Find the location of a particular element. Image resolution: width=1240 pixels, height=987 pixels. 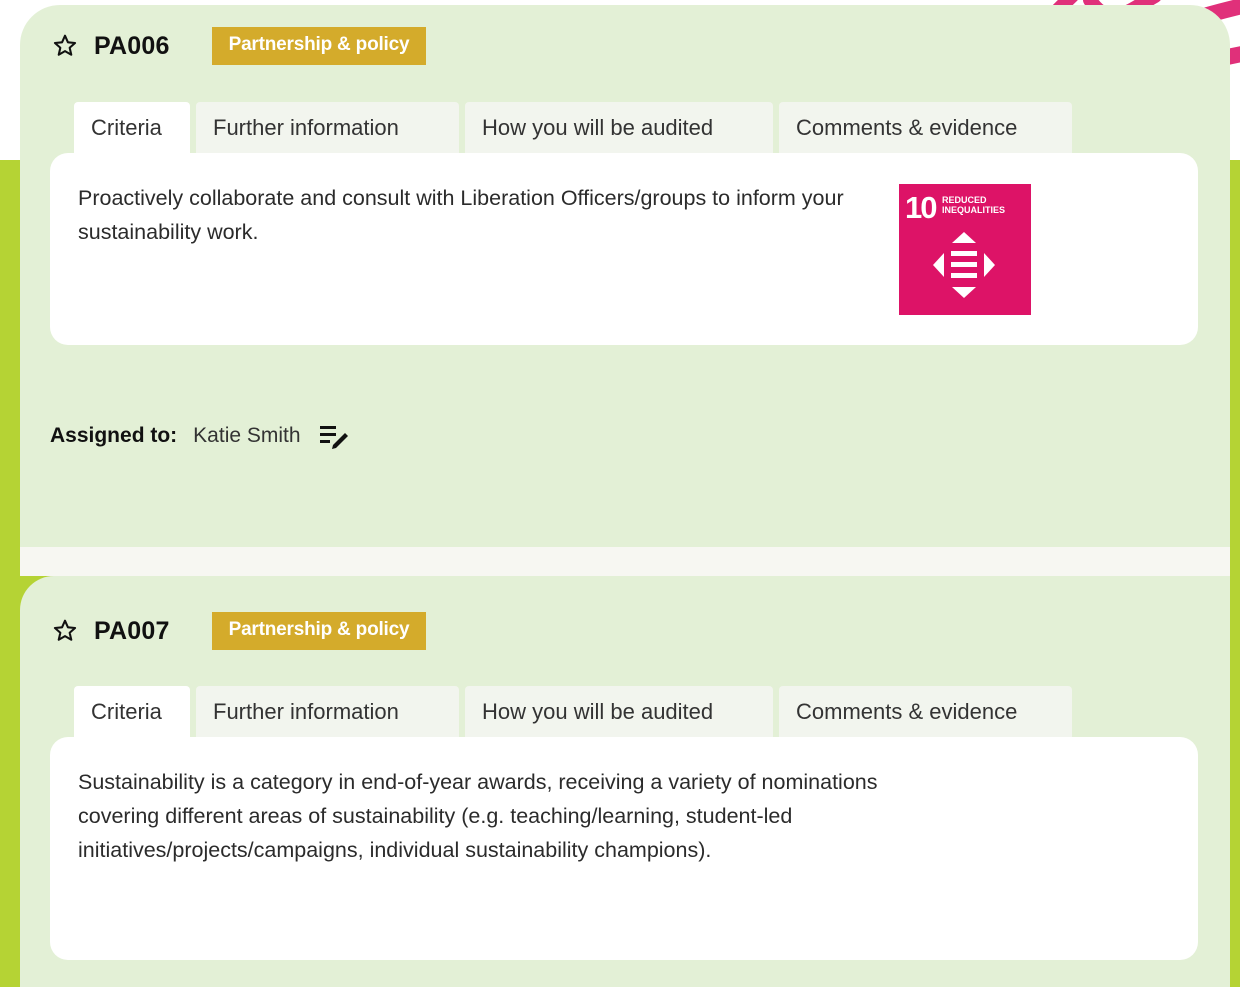

card-separator is located at coordinates (625, 561).